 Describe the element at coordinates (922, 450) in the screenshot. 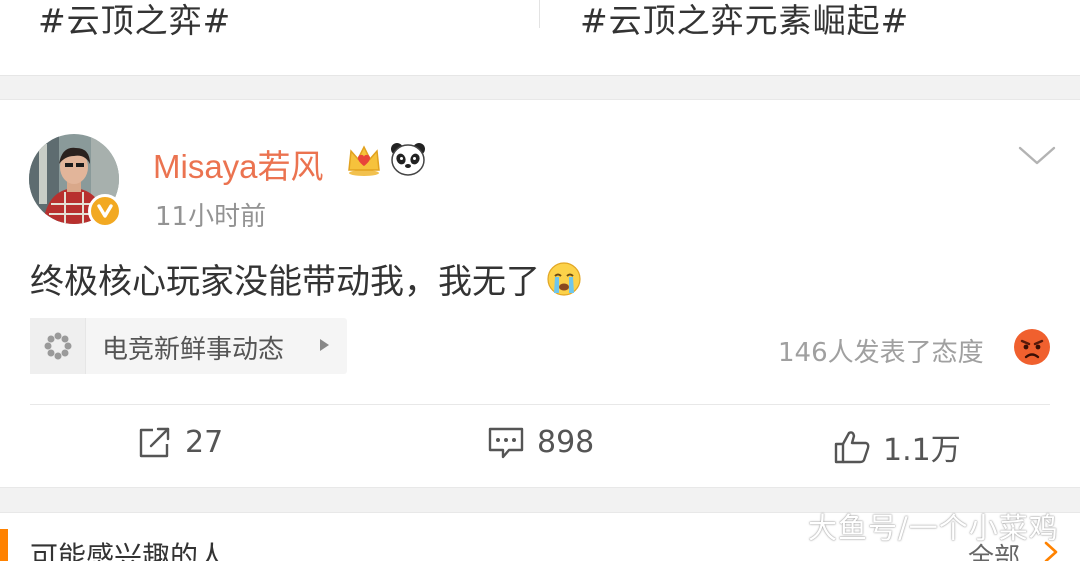

I see `like-count: 1.1万` at that location.